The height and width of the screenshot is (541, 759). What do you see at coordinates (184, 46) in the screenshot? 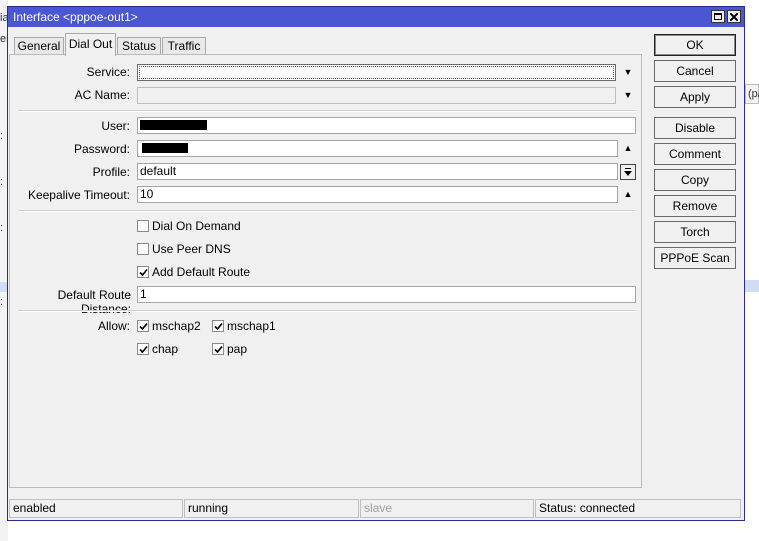
I see `tab-traffic-label: Traffic` at bounding box center [184, 46].